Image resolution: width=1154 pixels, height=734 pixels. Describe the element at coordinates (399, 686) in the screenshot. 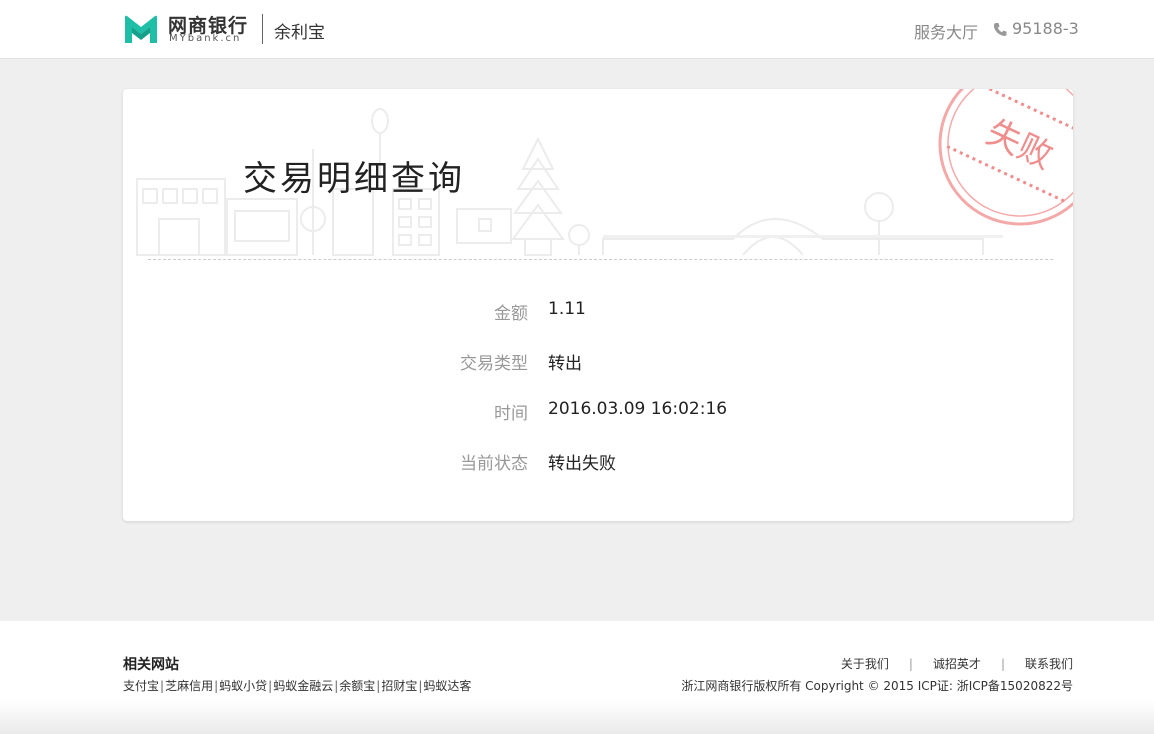

I see `link-zhaocaibao: 招财宝` at that location.